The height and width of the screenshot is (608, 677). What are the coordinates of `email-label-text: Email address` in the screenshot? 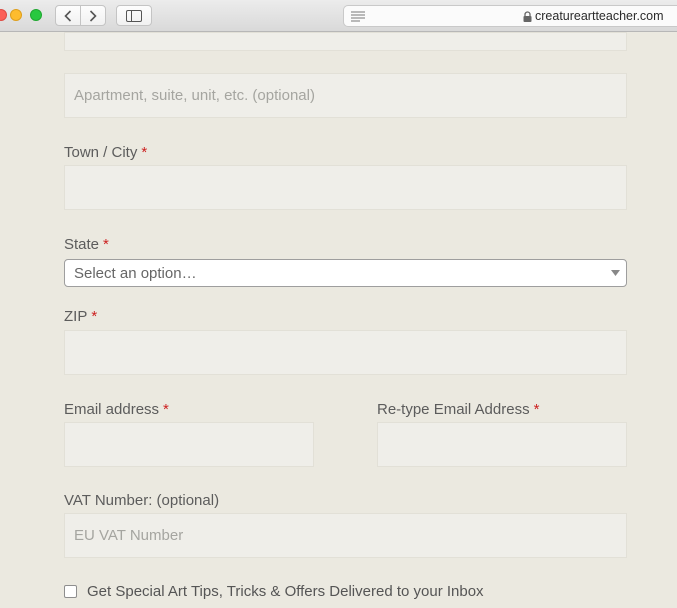 It's located at (112, 409).